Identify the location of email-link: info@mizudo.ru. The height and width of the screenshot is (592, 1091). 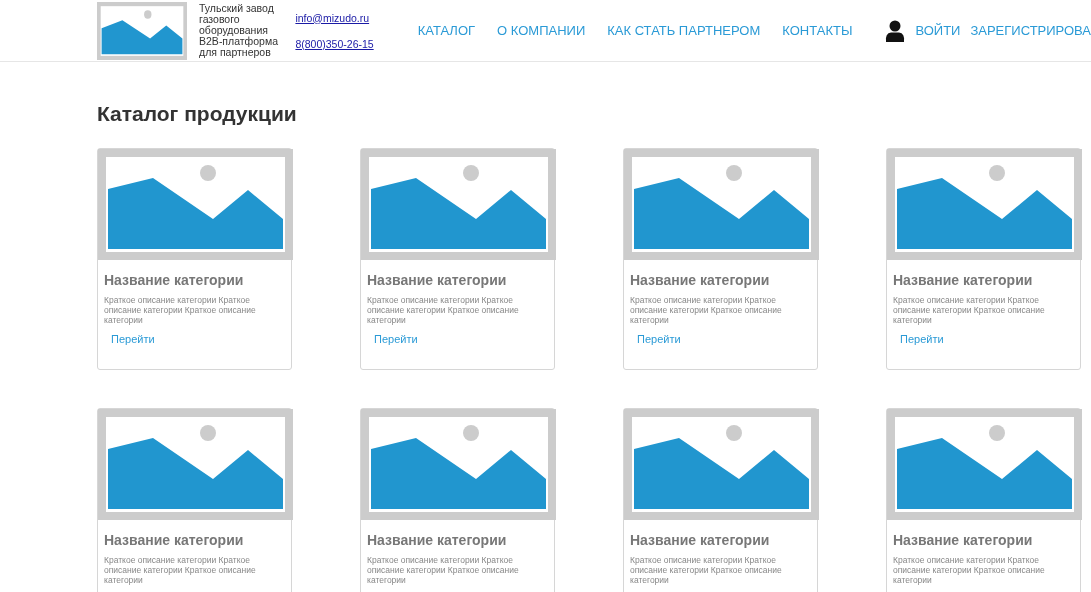
(334, 17).